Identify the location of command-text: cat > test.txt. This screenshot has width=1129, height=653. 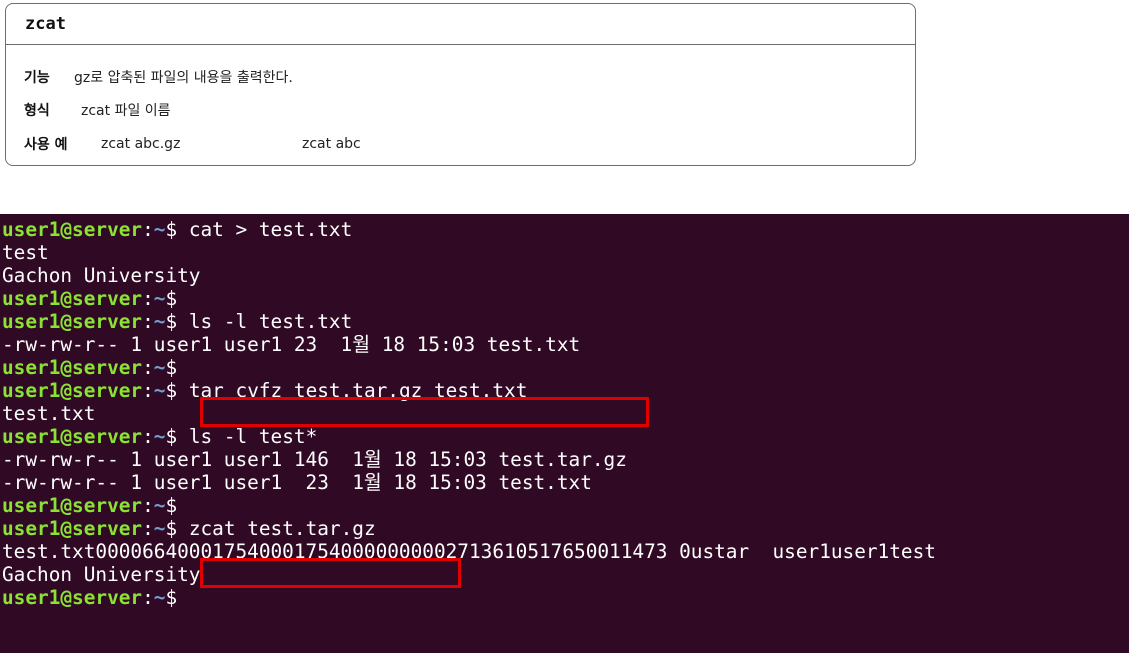
(265, 229).